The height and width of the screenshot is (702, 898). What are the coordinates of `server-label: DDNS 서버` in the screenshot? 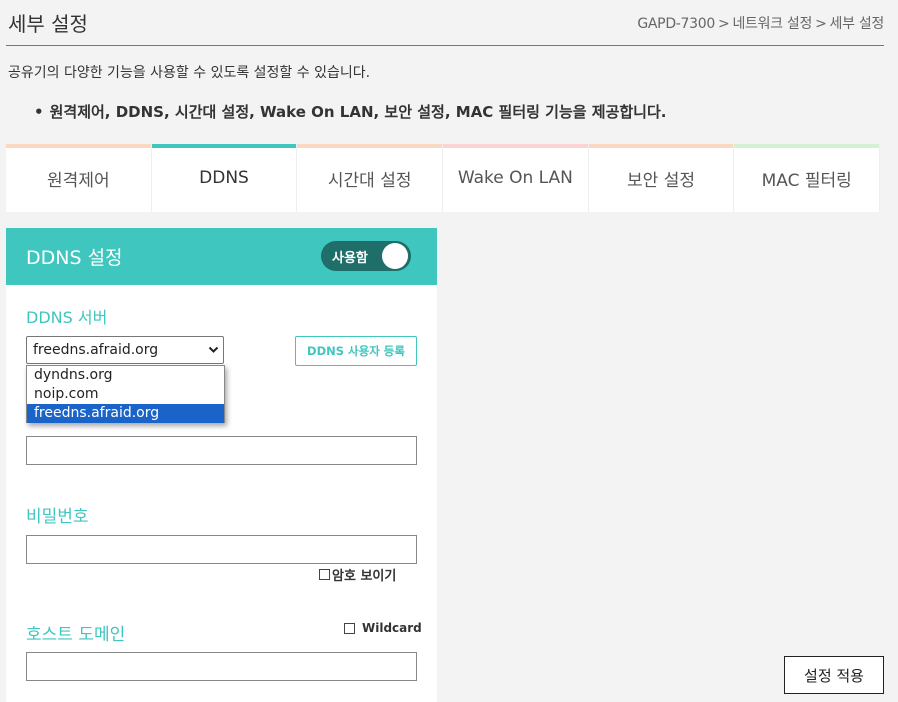 It's located at (67, 317).